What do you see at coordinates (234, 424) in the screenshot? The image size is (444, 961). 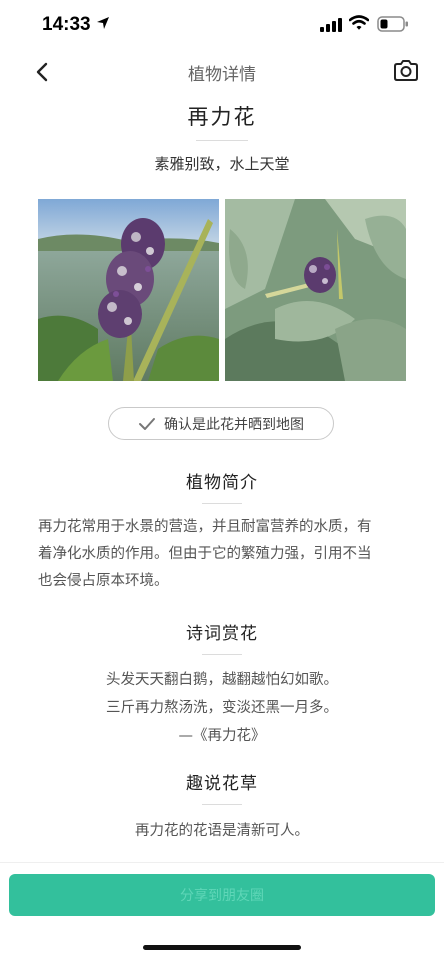 I see `confirm-button-label: 确认是此花并晒到地图` at bounding box center [234, 424].